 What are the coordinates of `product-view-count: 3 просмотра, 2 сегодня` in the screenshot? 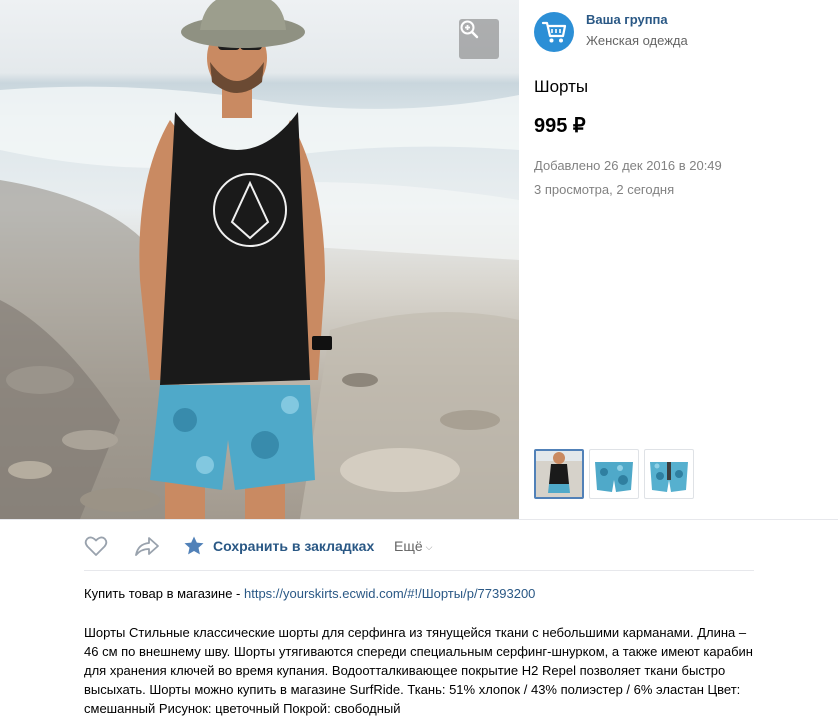 It's located at (604, 189).